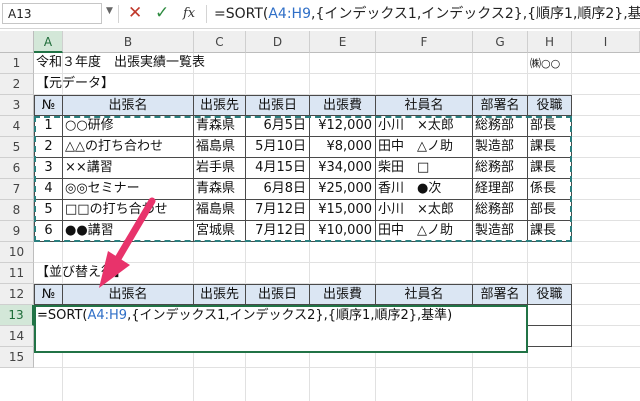 The width and height of the screenshot is (640, 401). I want to click on source-record-cell: ¥34,000, so click(343, 168).